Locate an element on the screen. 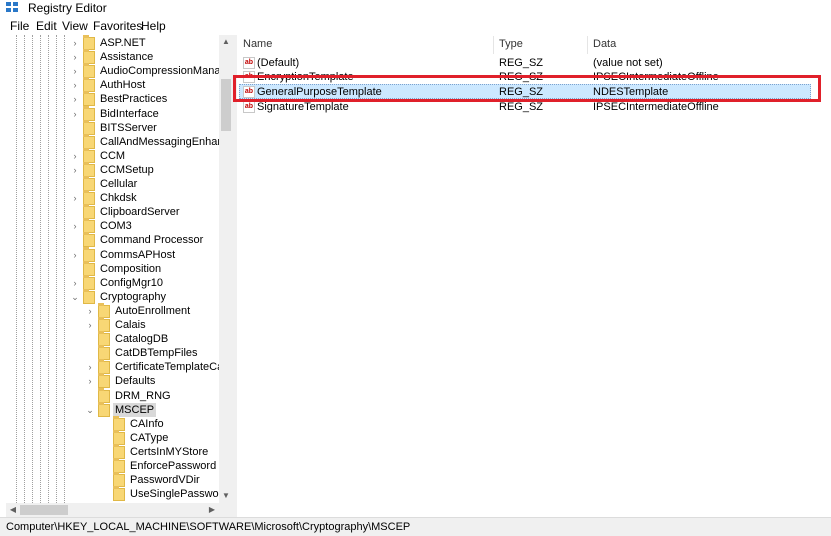 The width and height of the screenshot is (831, 536). tree-node: › Assistance is located at coordinates (119, 57).